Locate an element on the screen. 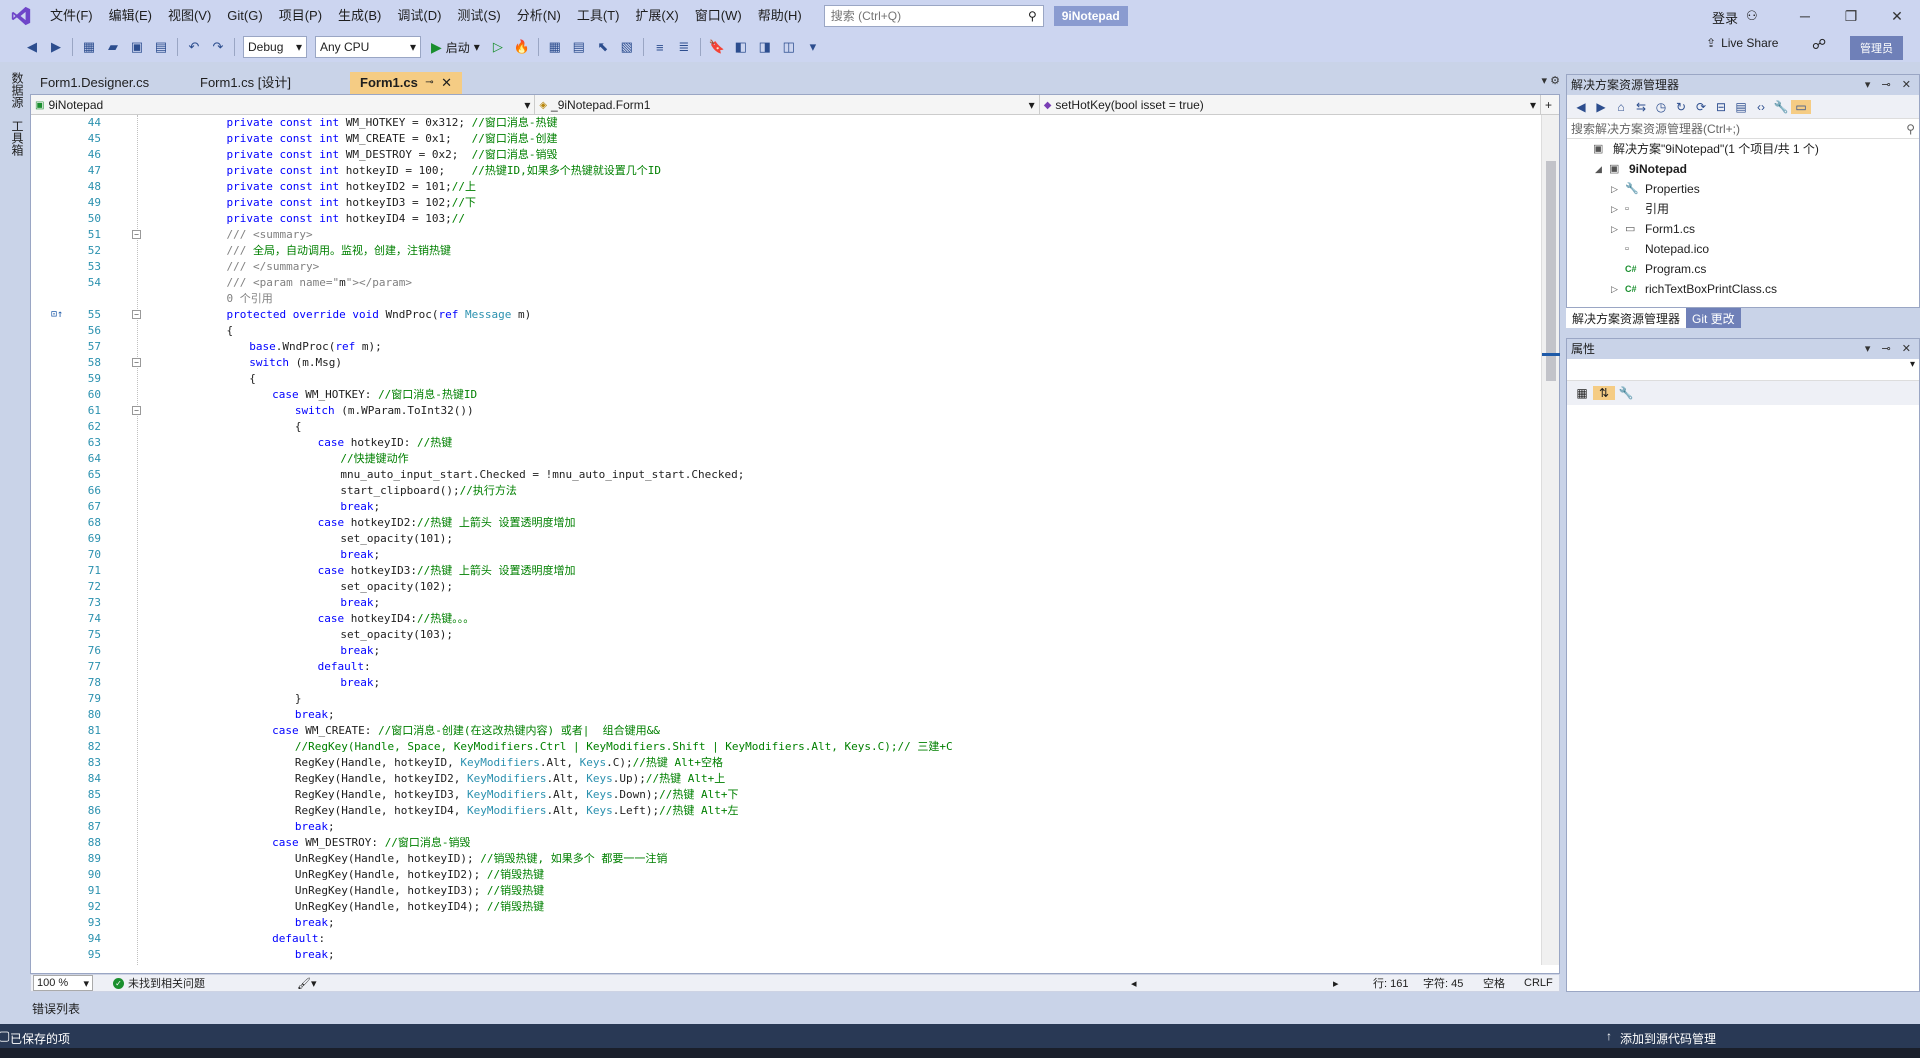 The image size is (1920, 1058). code-line: 74 case hotkeyID4://热键。。。 is located at coordinates (786, 619).